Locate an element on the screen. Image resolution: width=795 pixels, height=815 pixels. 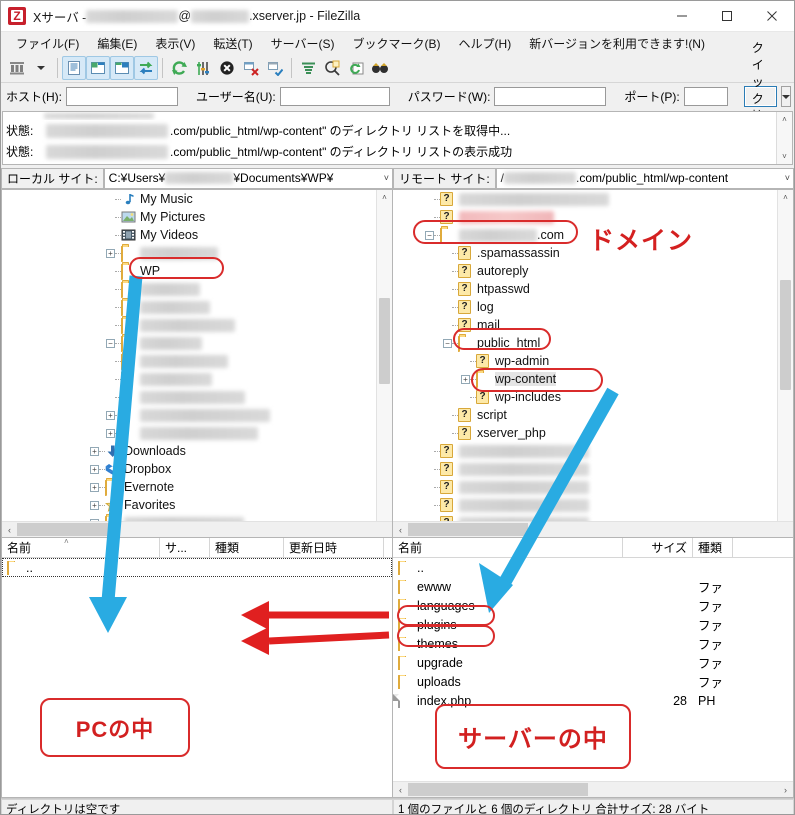
close-button is located at coordinates (771, 16).